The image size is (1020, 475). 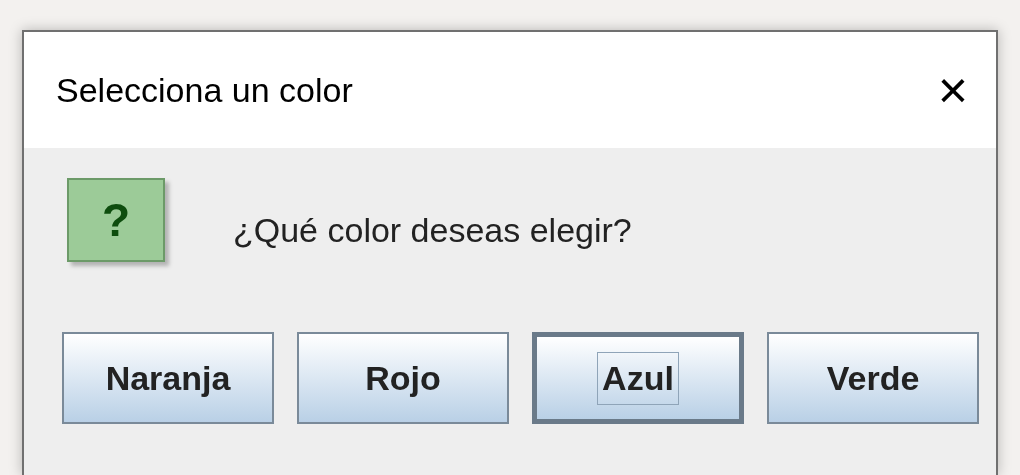 What do you see at coordinates (204, 90) in the screenshot?
I see `window-title: Selecciona un color` at bounding box center [204, 90].